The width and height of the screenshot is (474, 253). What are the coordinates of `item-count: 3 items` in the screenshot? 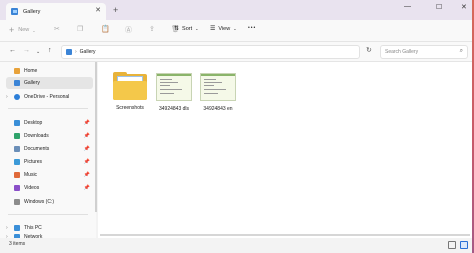 It's located at (17, 244).